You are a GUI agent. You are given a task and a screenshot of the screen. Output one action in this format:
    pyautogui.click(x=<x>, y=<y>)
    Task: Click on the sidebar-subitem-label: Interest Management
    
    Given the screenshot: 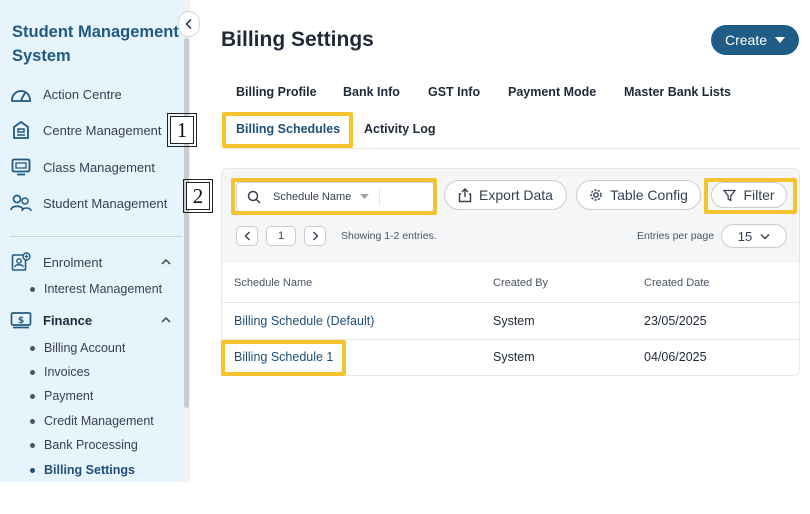 What is the action you would take?
    pyautogui.click(x=103, y=289)
    